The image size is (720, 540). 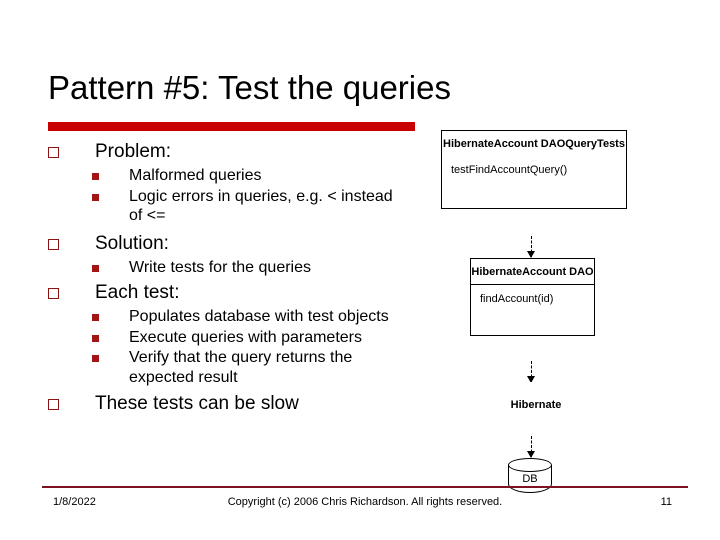 What do you see at coordinates (231, 126) in the screenshot?
I see `title-accent-rule` at bounding box center [231, 126].